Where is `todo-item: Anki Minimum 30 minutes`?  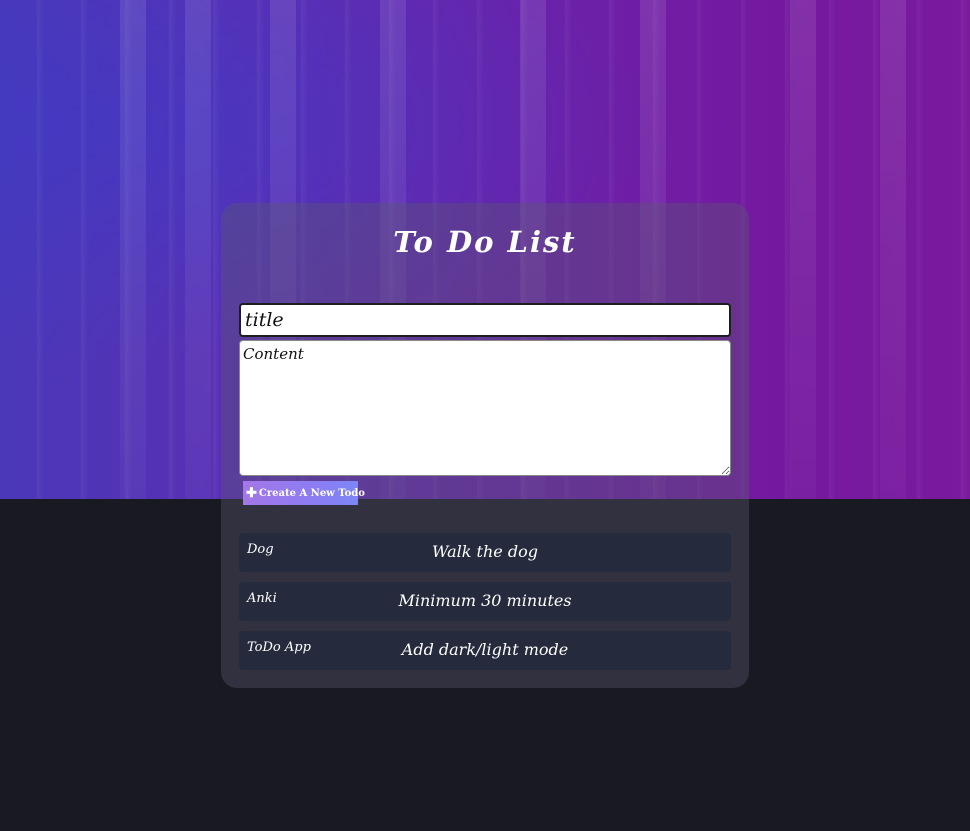 todo-item: Anki Minimum 30 minutes is located at coordinates (485, 601).